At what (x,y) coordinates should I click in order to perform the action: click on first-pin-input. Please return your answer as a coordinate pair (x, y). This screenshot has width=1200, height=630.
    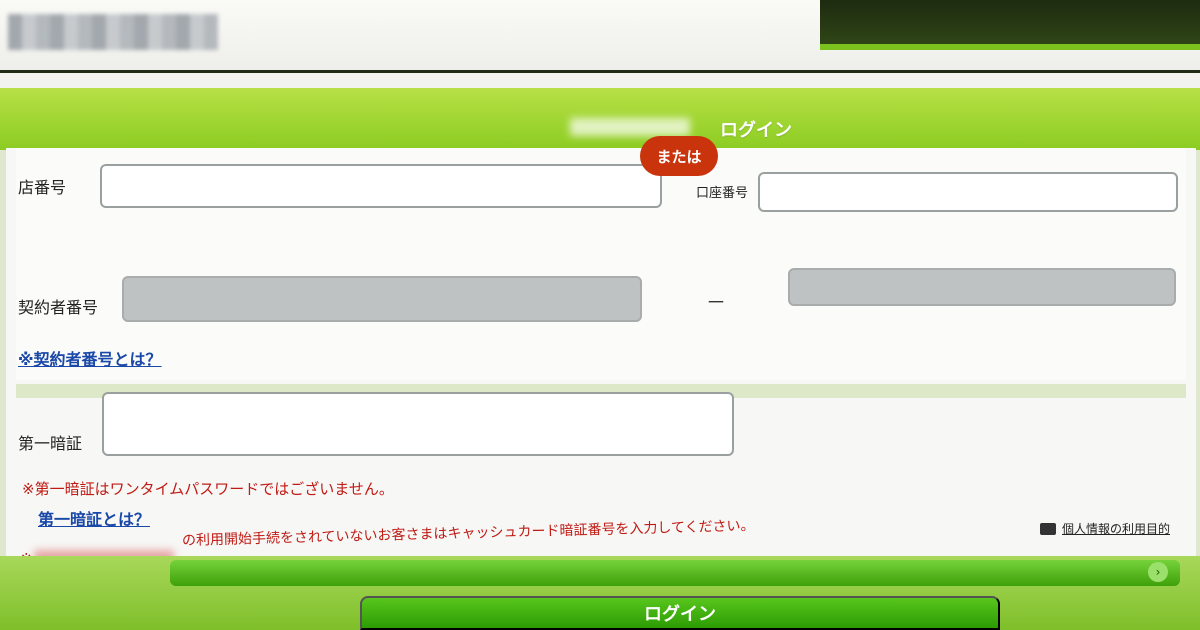
    Looking at the image, I should click on (418, 424).